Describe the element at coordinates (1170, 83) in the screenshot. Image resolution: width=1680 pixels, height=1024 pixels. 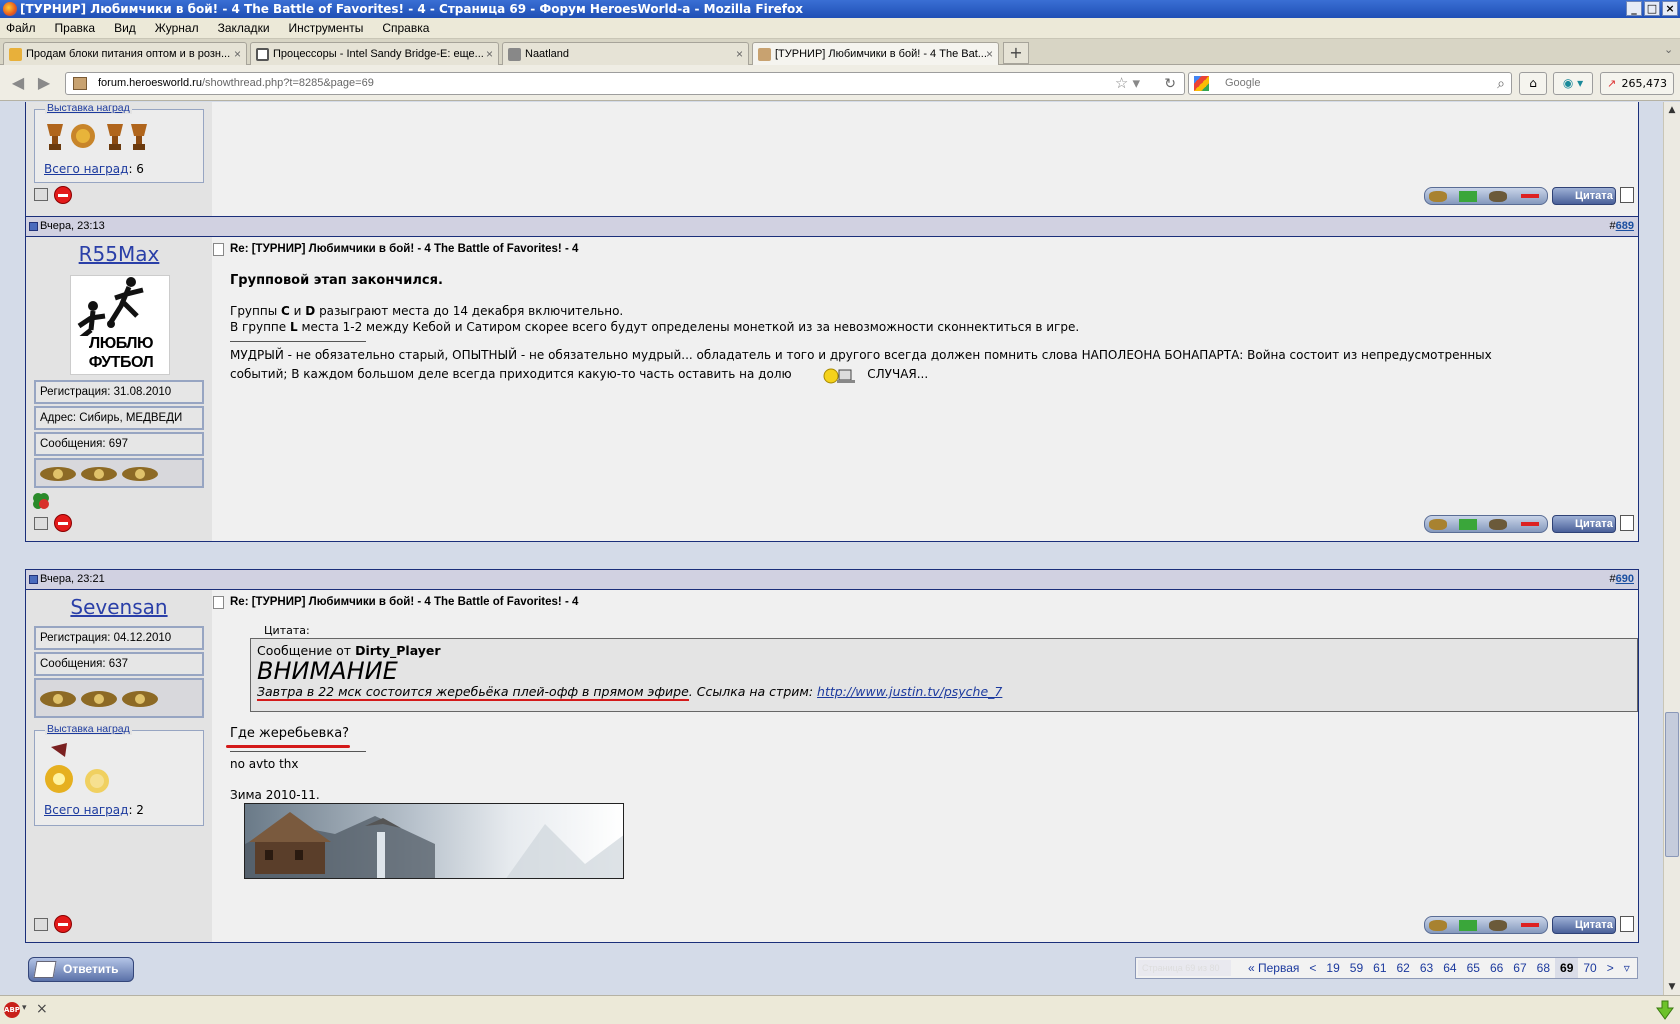
I see `reload-icon: ↻` at that location.